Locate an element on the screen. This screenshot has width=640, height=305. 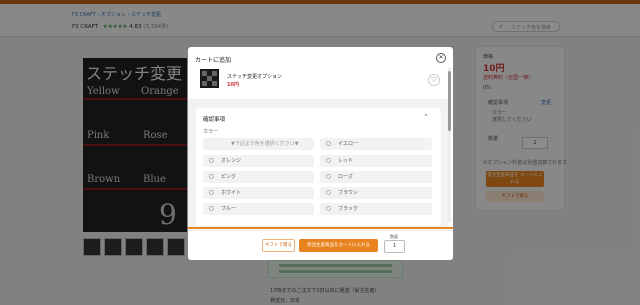
modal-footer: ギフトで贈る 受注生産商品をカートに入れる 数量 1 is located at coordinates (320, 245).